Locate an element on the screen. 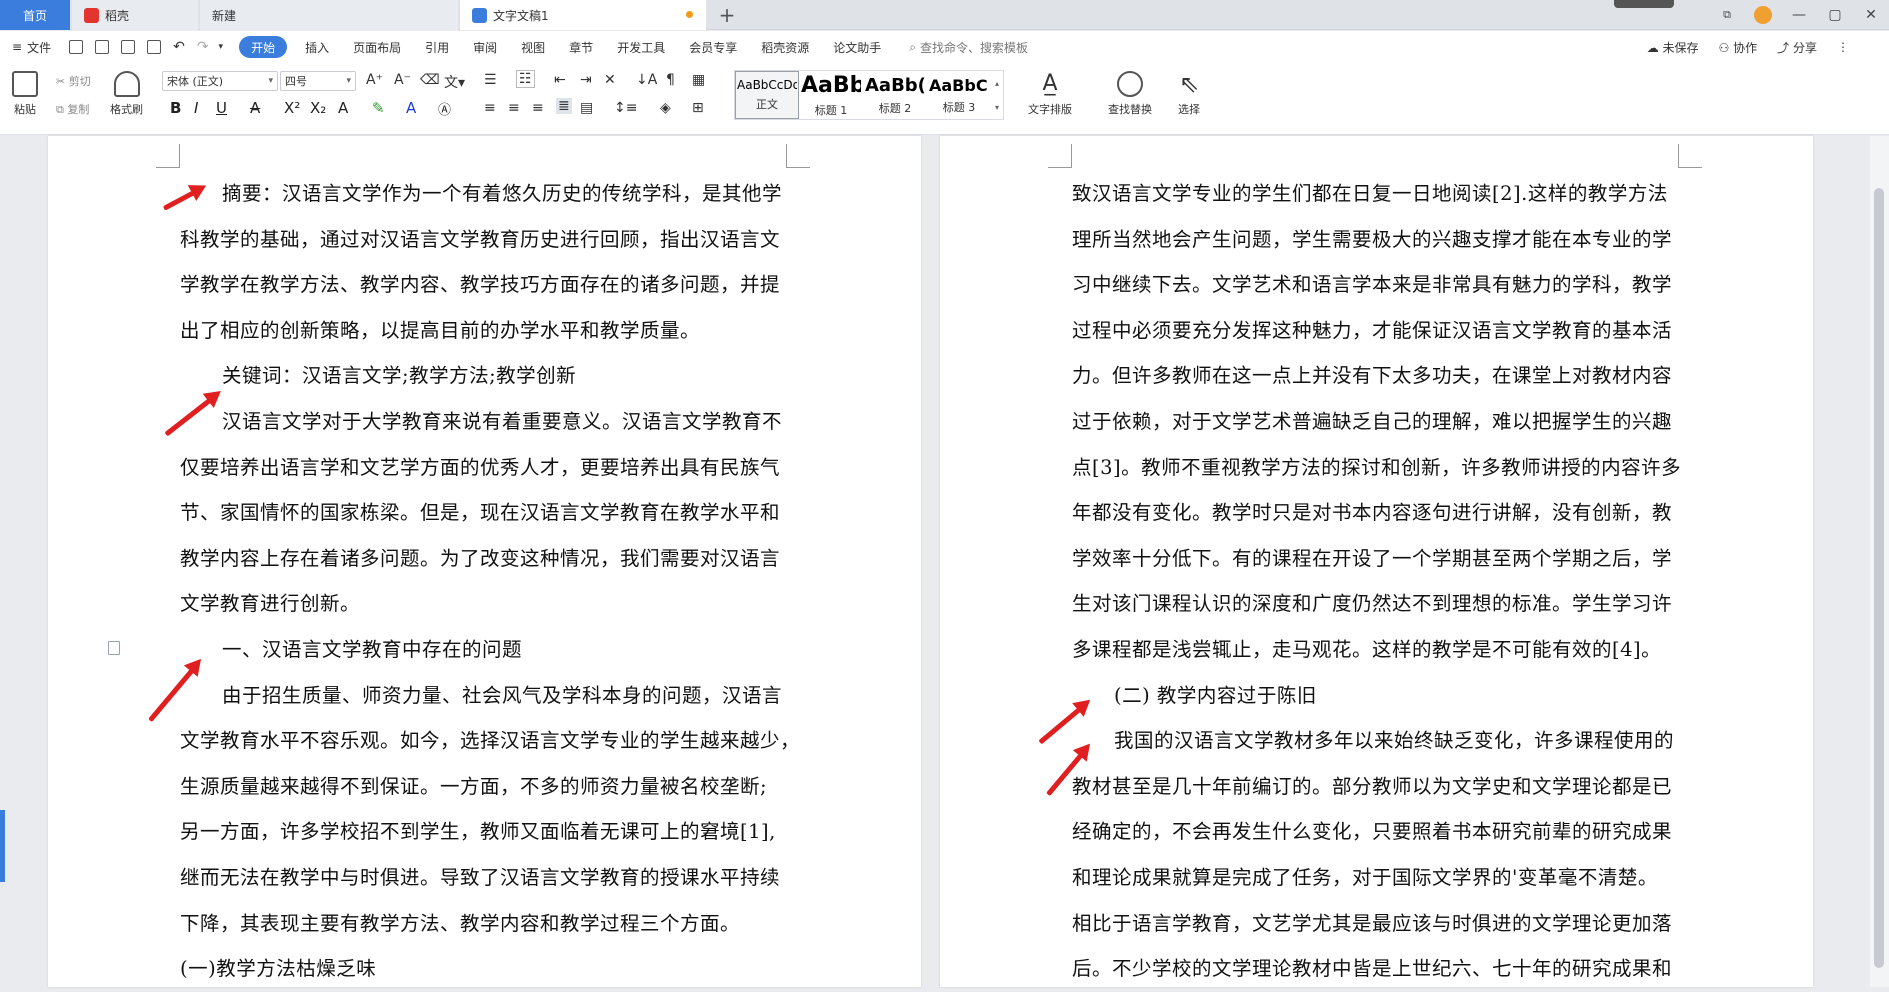 The height and width of the screenshot is (992, 1889). borders-icon: ⊞ is located at coordinates (698, 108).